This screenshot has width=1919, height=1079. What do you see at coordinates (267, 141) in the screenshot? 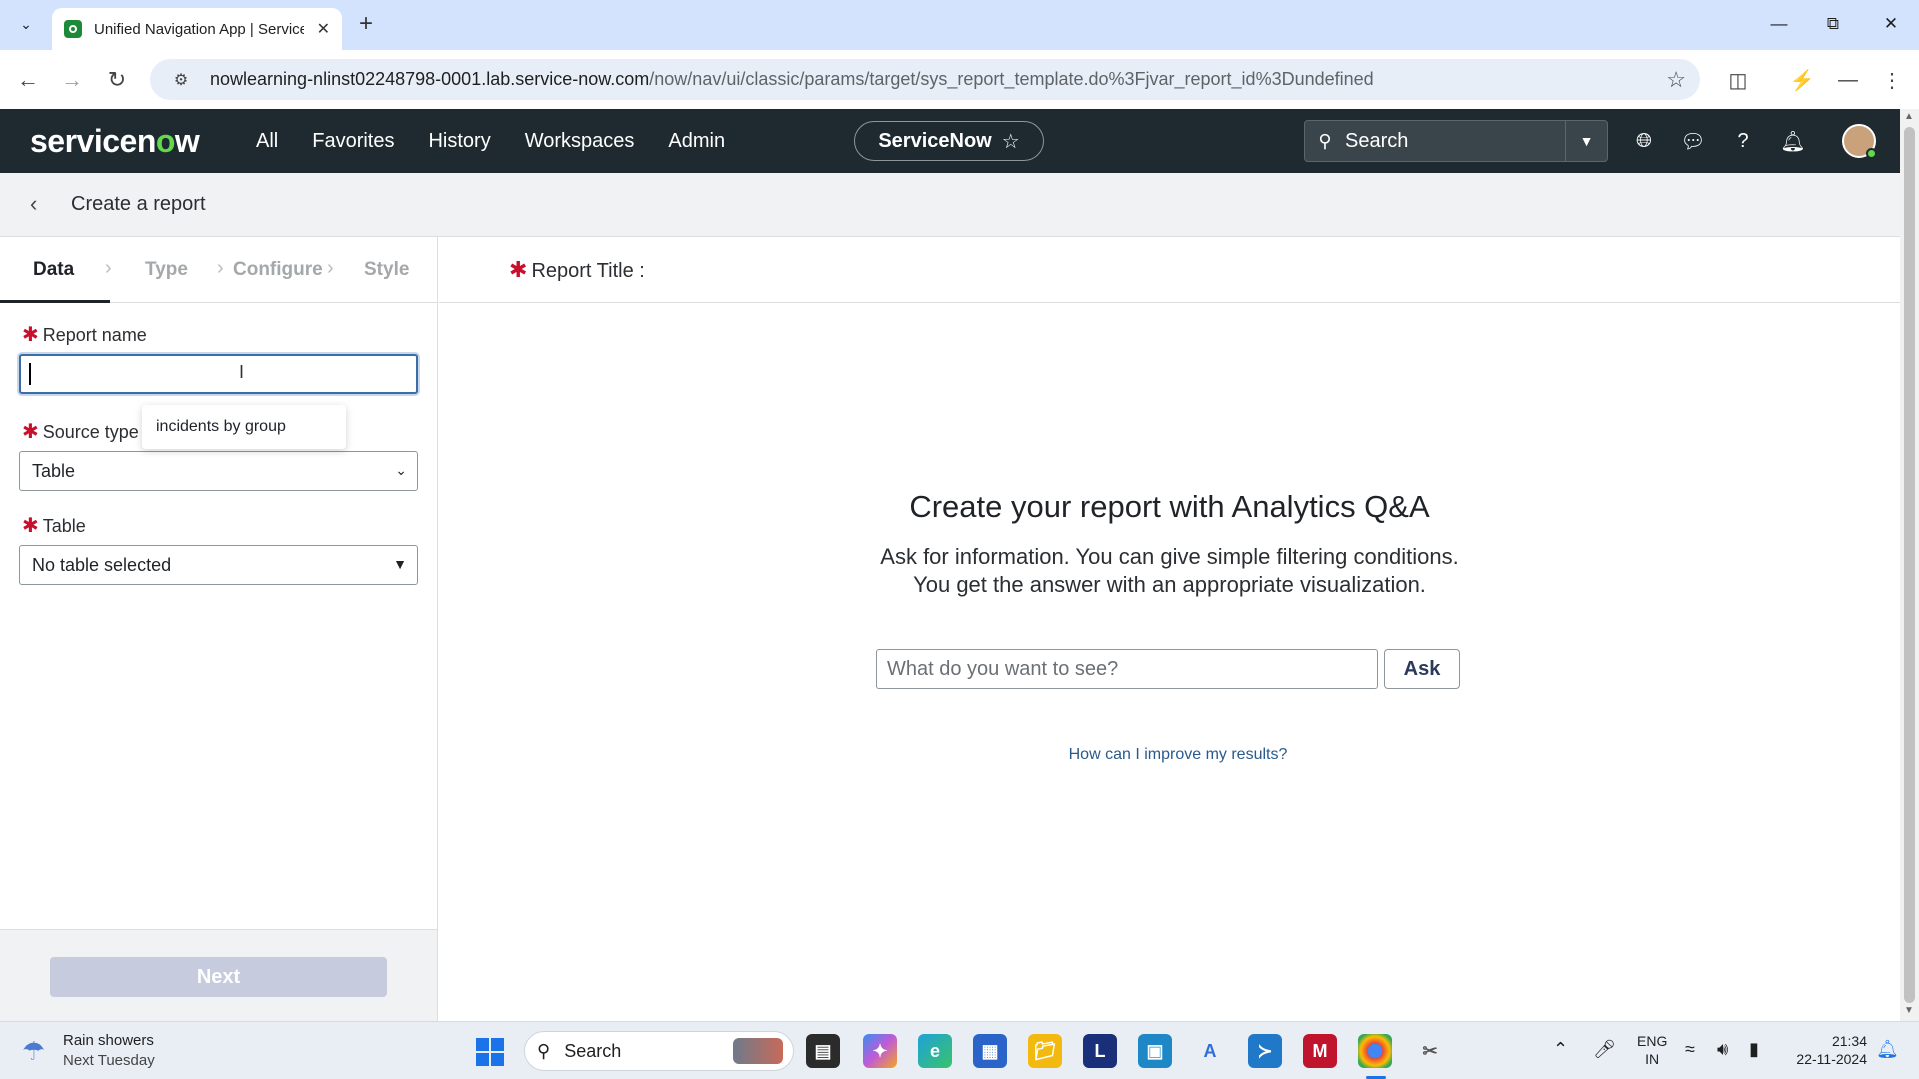
I see `nav-all: All` at bounding box center [267, 141].